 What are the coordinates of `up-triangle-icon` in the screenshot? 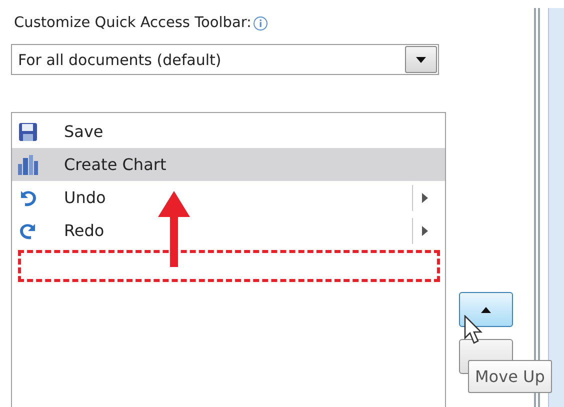 It's located at (486, 309).